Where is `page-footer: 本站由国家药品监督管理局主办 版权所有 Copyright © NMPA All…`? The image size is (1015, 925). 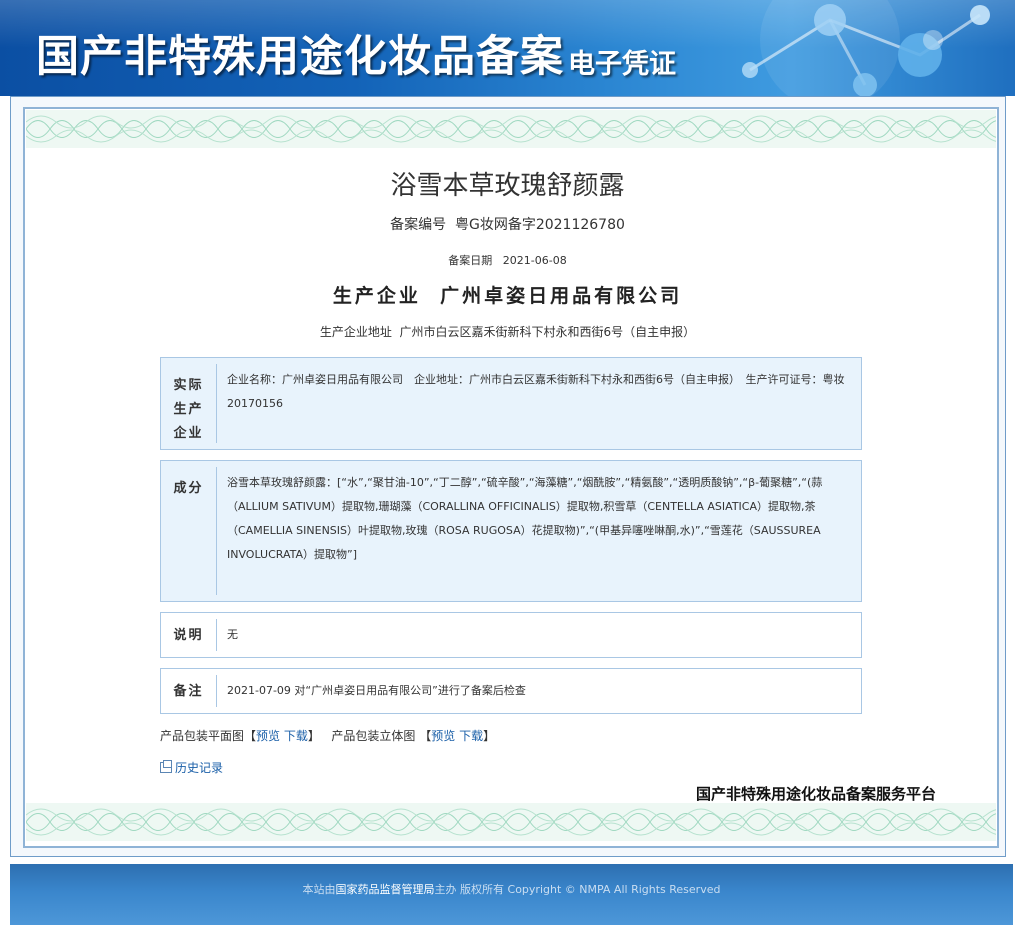
page-footer: 本站由国家药品监督管理局主办 版权所有 Copyright © NMPA All… is located at coordinates (511, 894).